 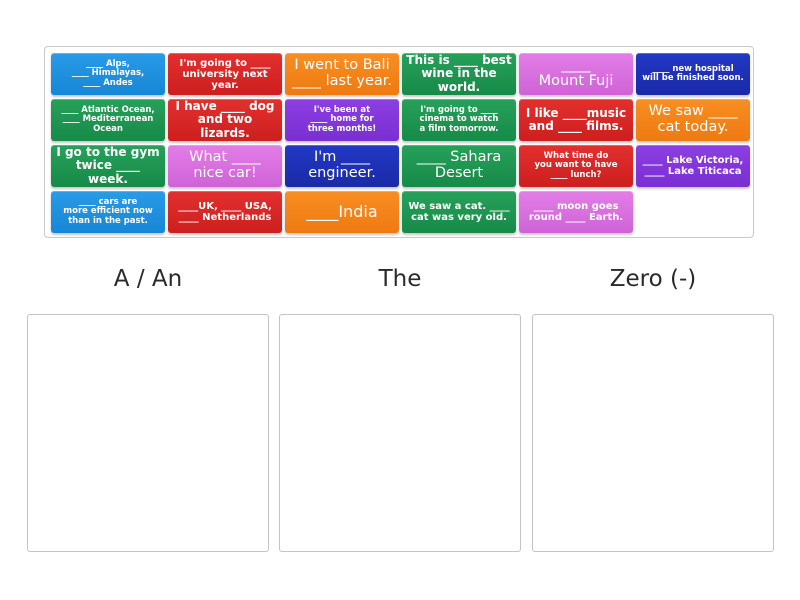 I want to click on column-heading-zero: Zero (-), so click(x=653, y=279).